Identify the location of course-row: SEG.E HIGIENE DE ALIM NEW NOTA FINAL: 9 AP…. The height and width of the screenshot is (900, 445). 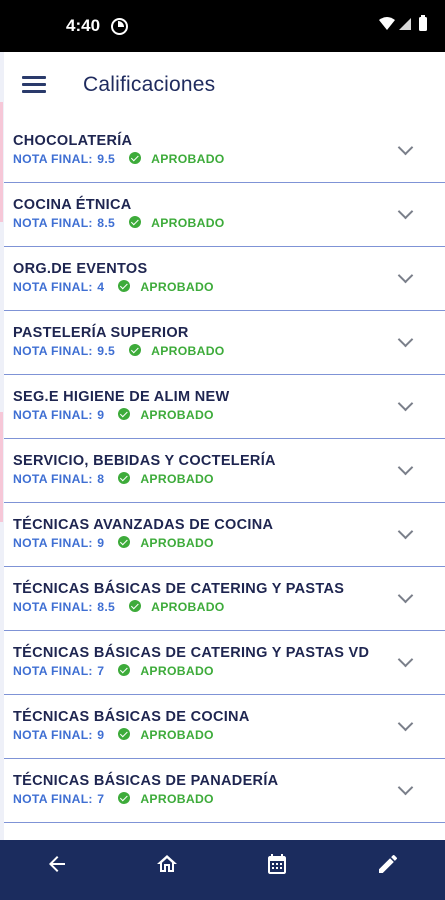
(224, 407).